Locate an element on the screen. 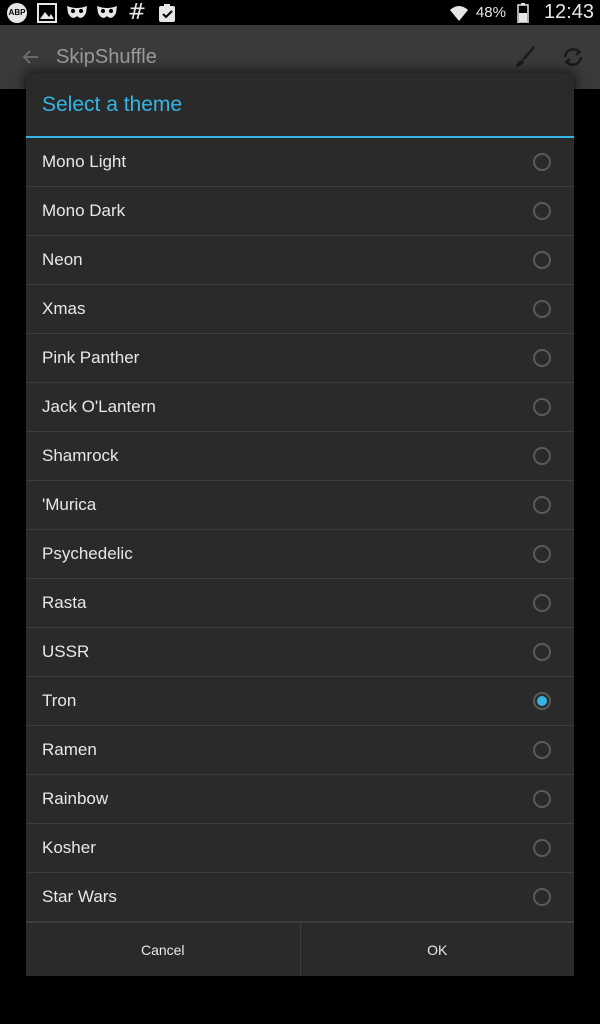 This screenshot has width=600, height=1024. theme-option-label: Rasta is located at coordinates (64, 602).